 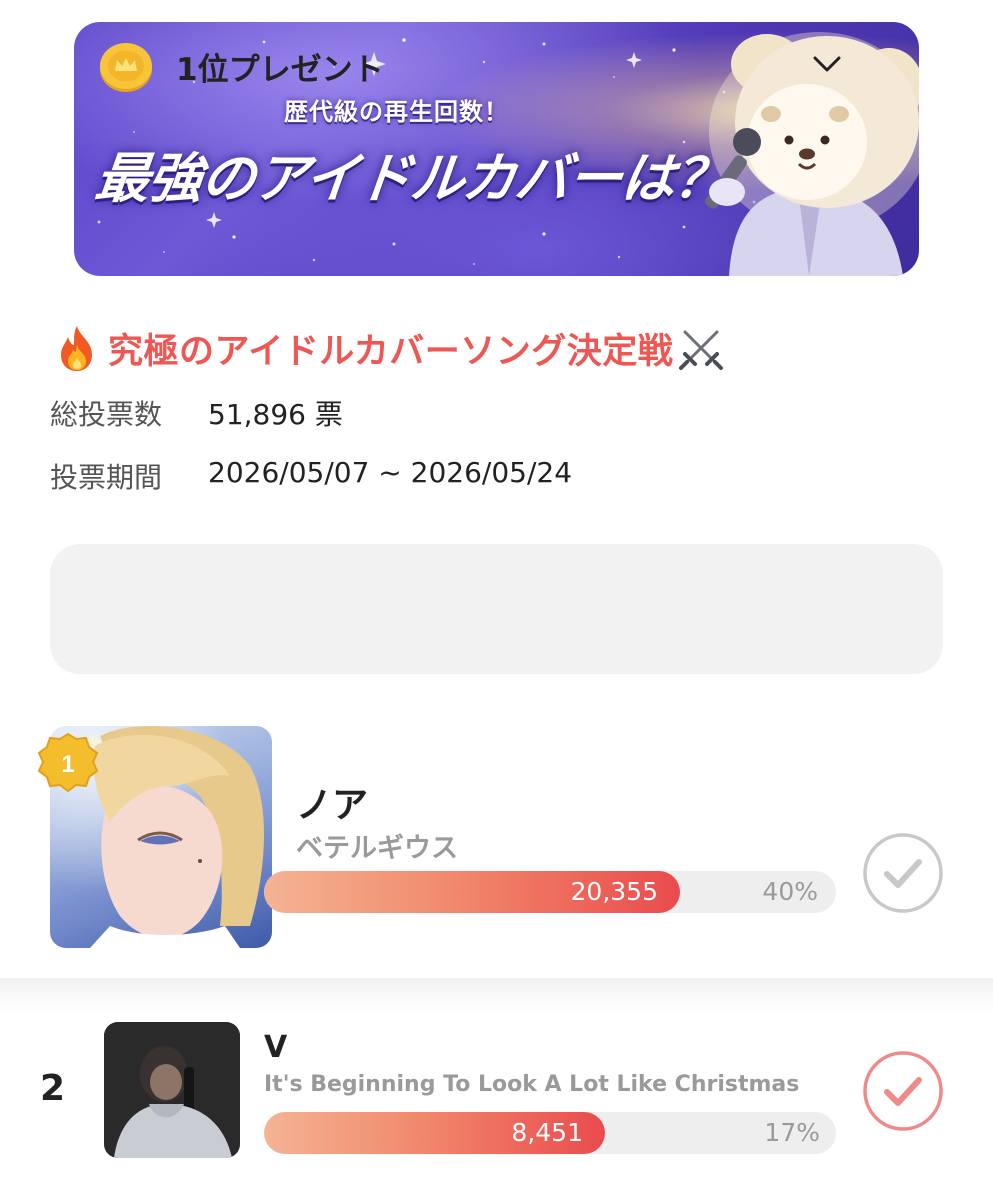 What do you see at coordinates (172, 1090) in the screenshot?
I see `entry-thumbnail` at bounding box center [172, 1090].